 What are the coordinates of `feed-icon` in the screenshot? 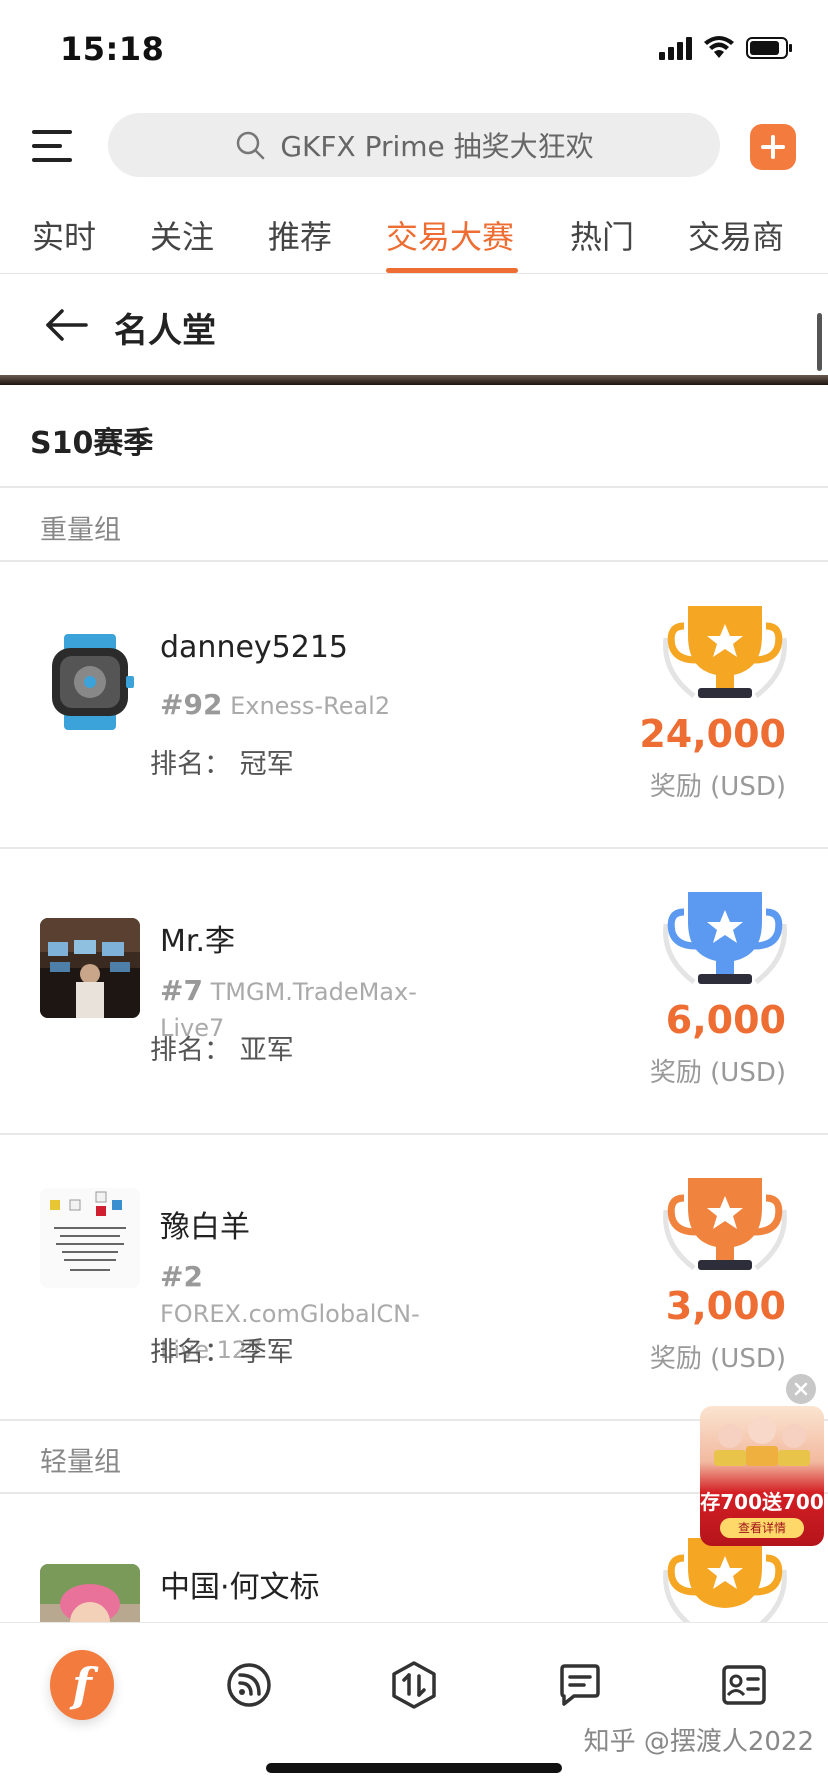 It's located at (249, 1685).